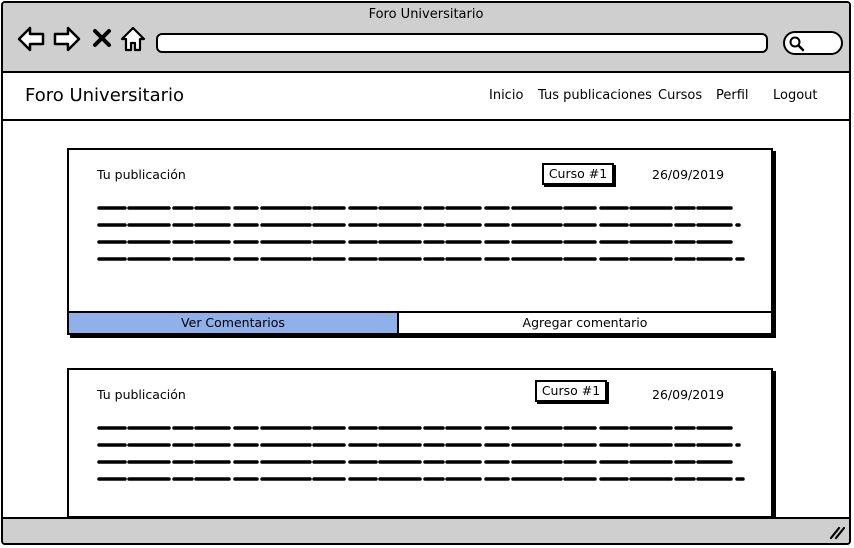 Image resolution: width=854 pixels, height=548 pixels. I want to click on post-actions: Ver Comentarios Agregar comentario, so click(420, 322).